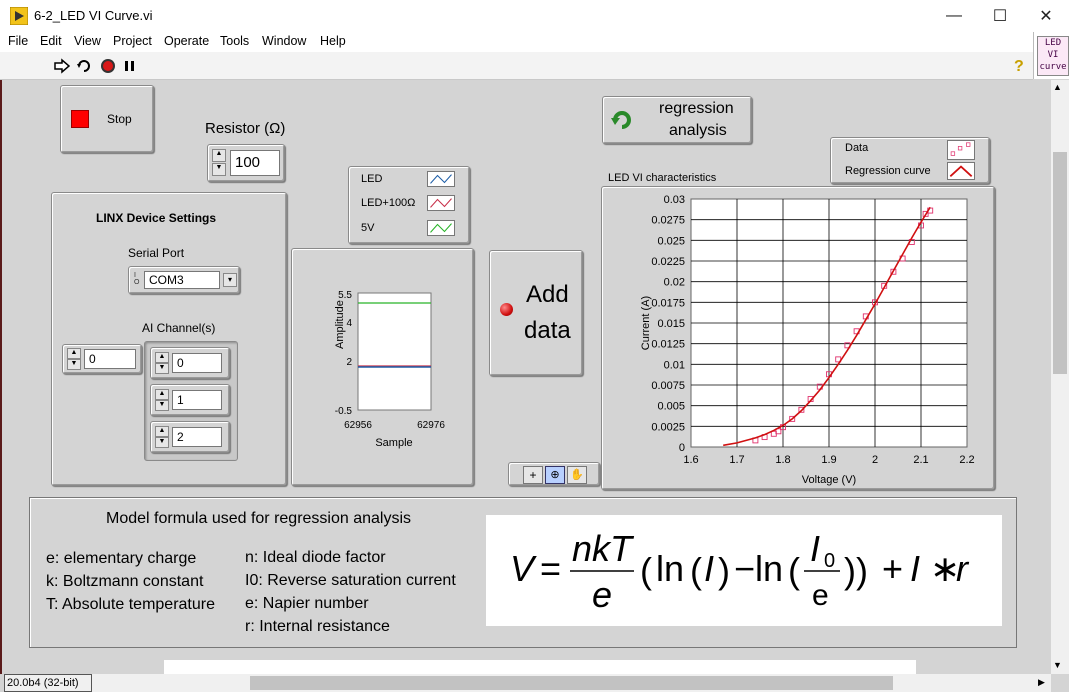 This screenshot has width=1069, height=692. I want to click on run-continuously-icon, so click(84, 66).